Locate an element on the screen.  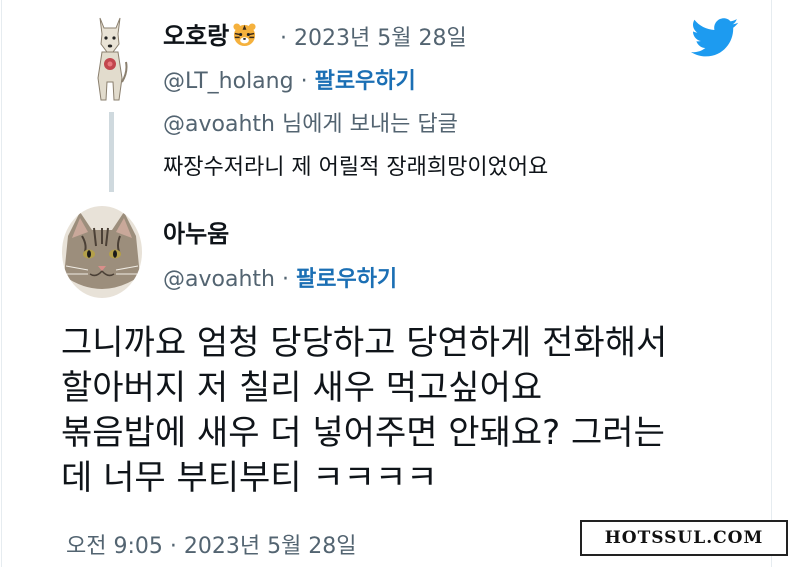
tiger-face-icon is located at coordinates (244, 35).